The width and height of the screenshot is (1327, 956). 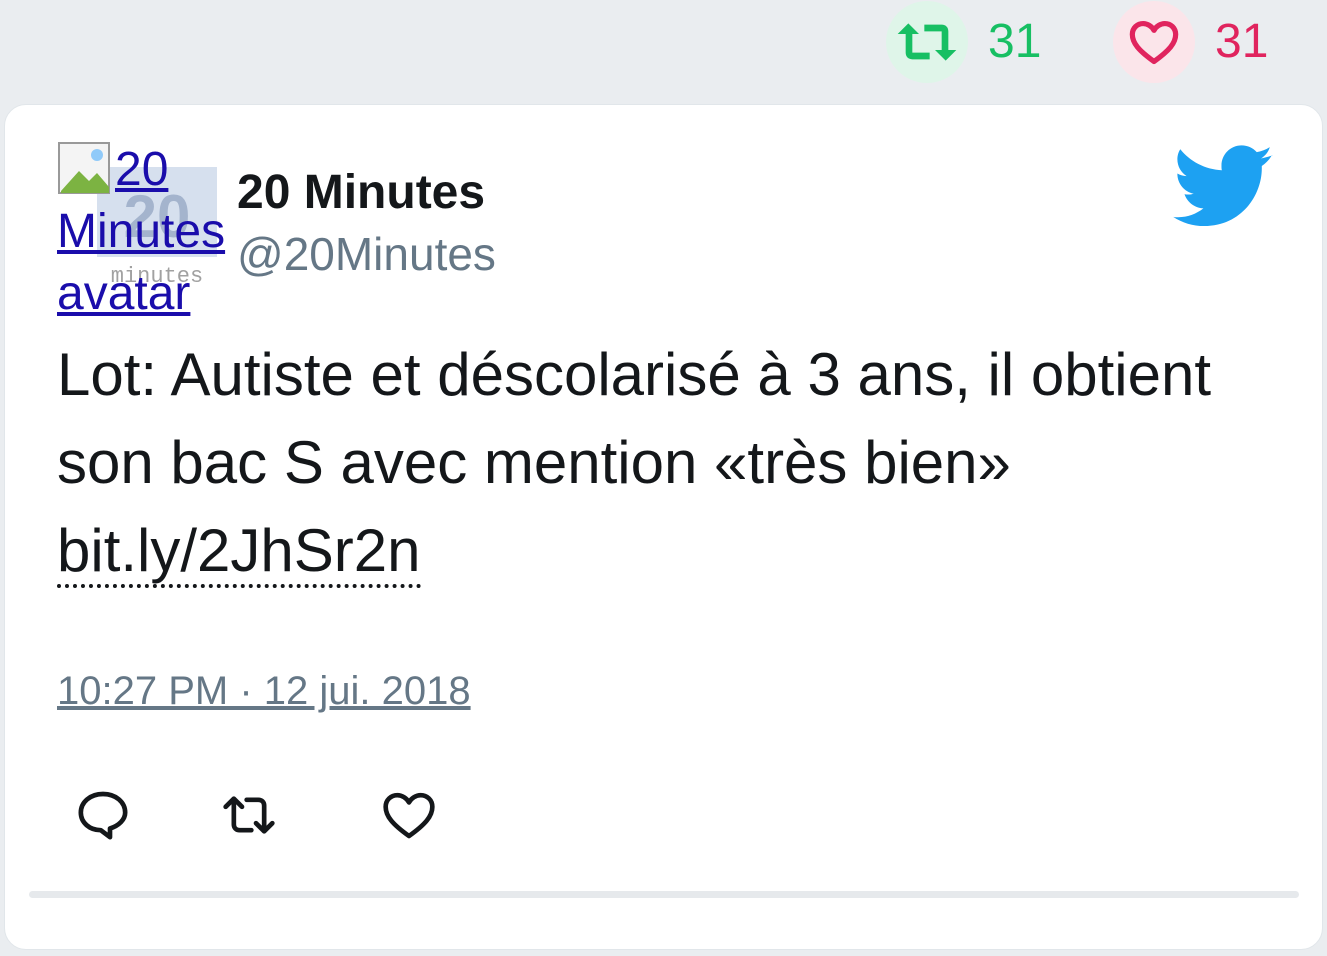 What do you see at coordinates (664, 894) in the screenshot?
I see `card-divider` at bounding box center [664, 894].